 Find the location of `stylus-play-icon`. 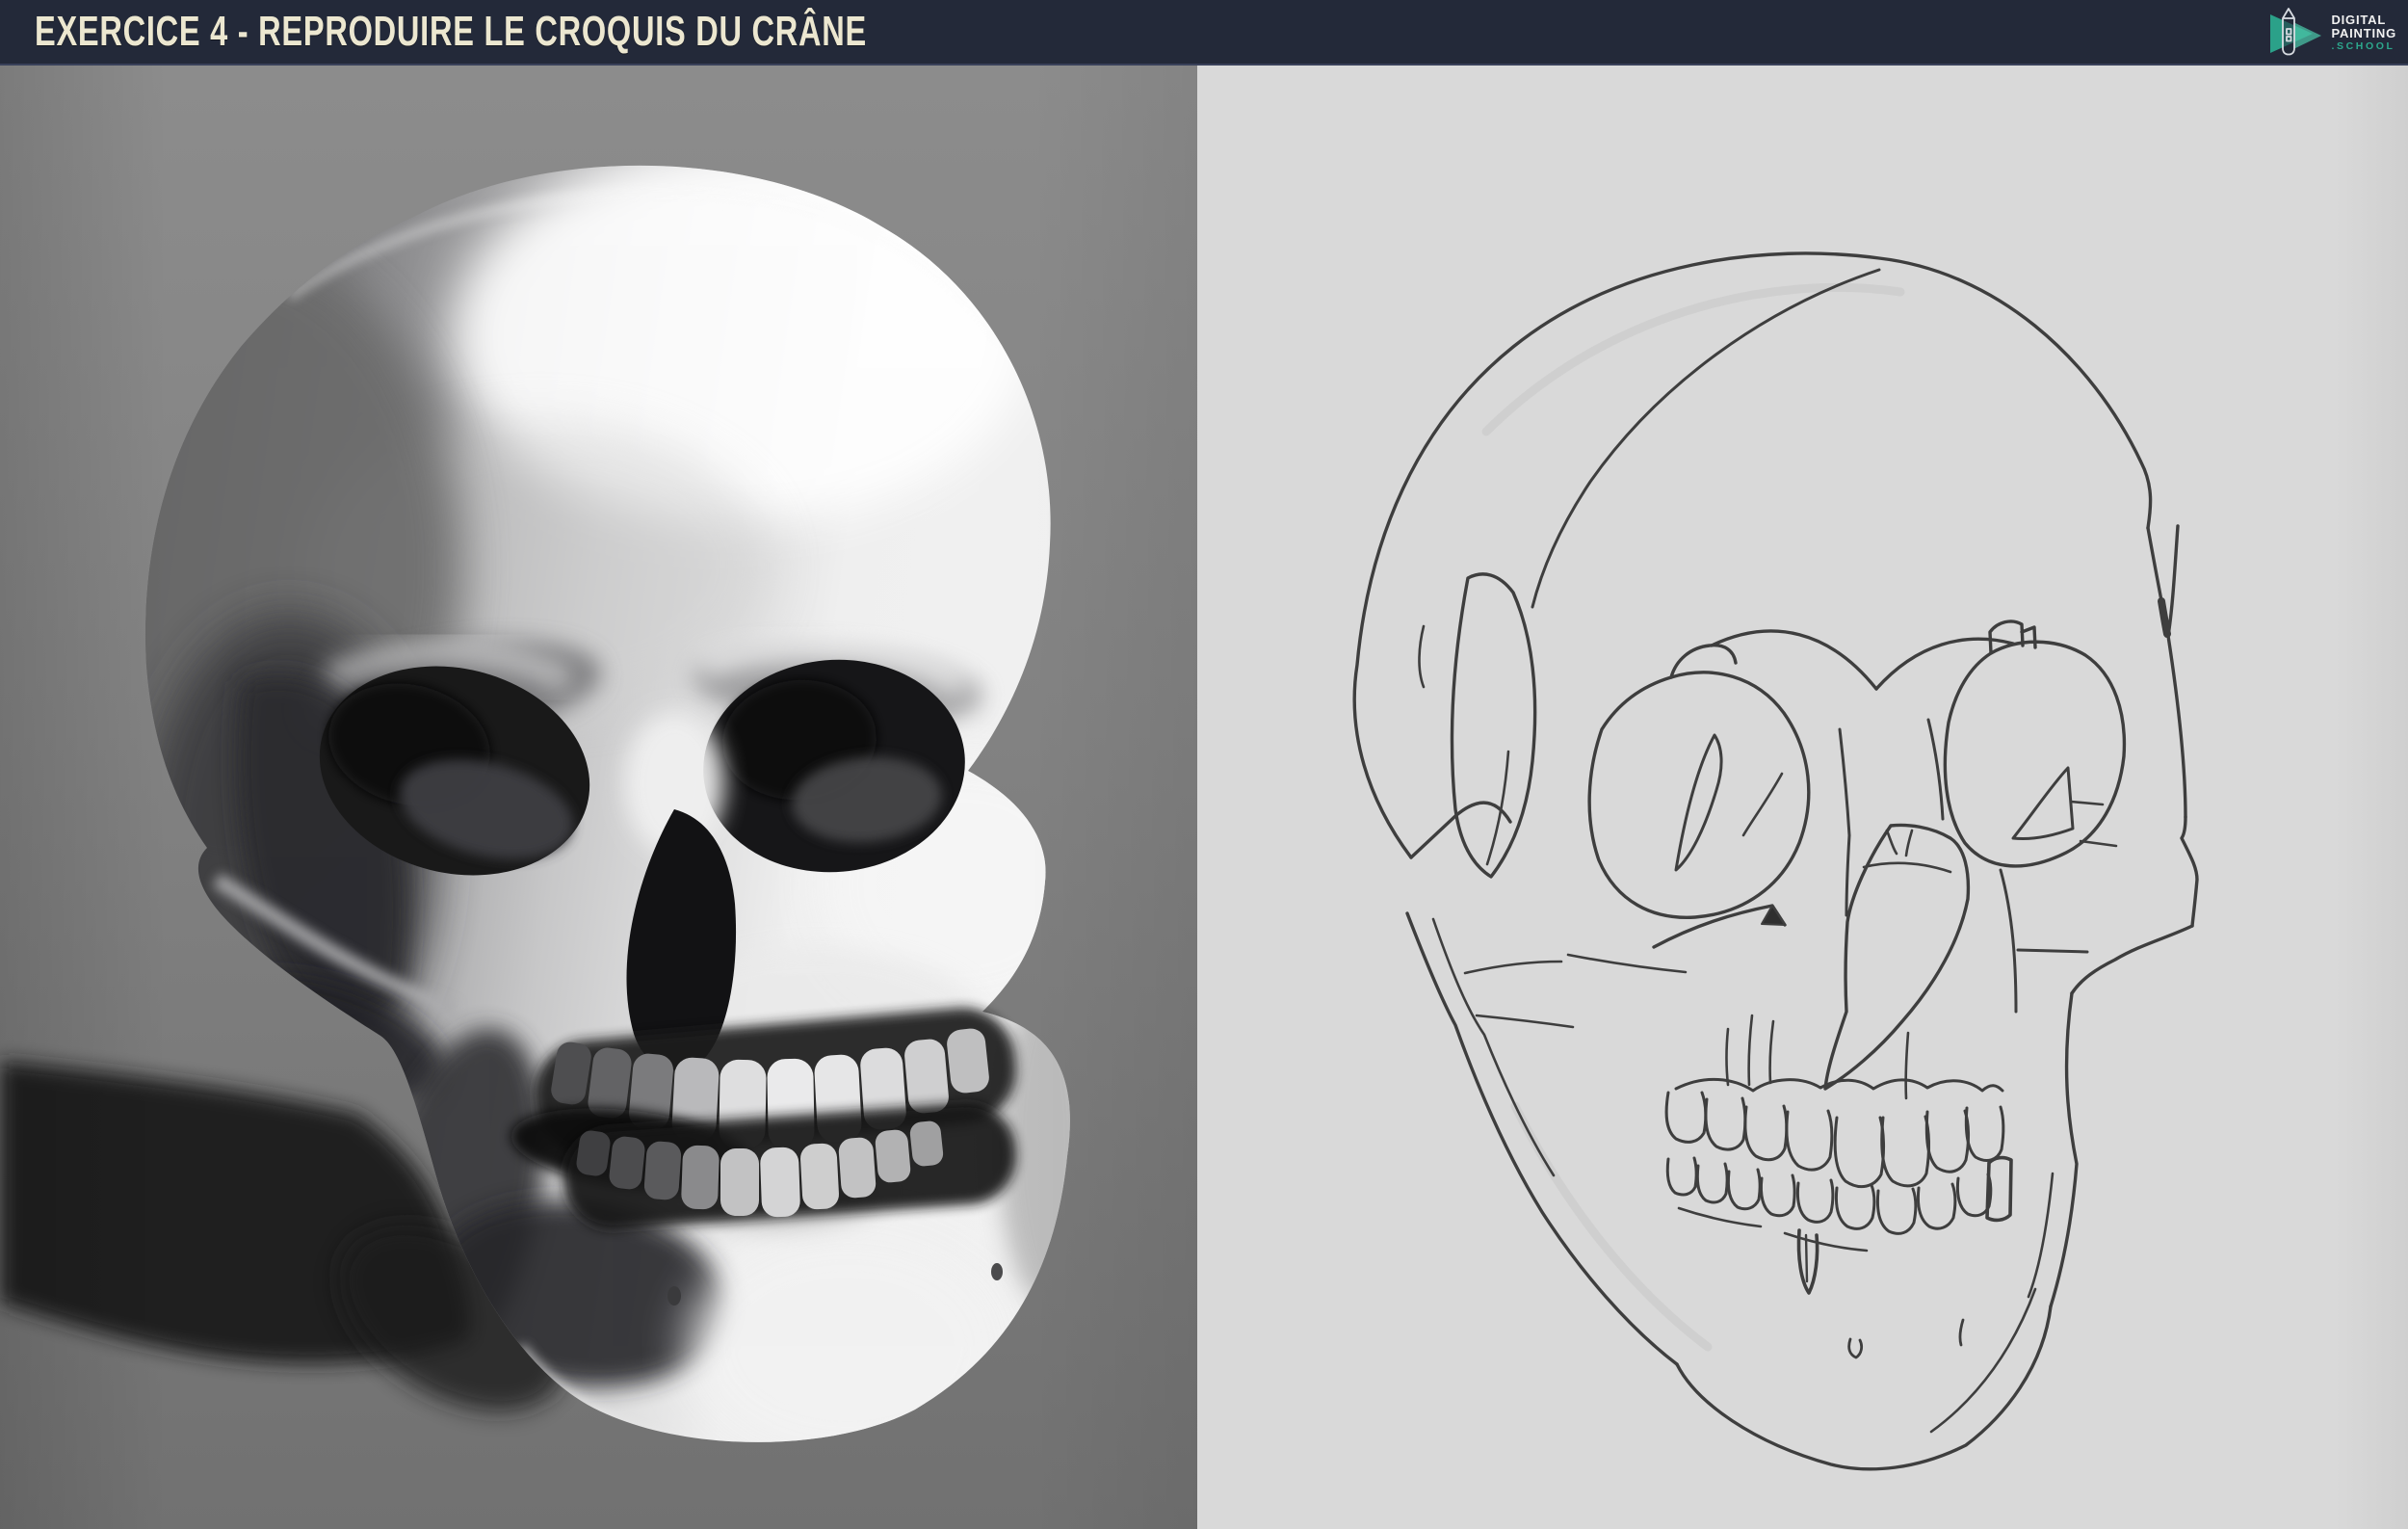

stylus-play-icon is located at coordinates (2296, 32).